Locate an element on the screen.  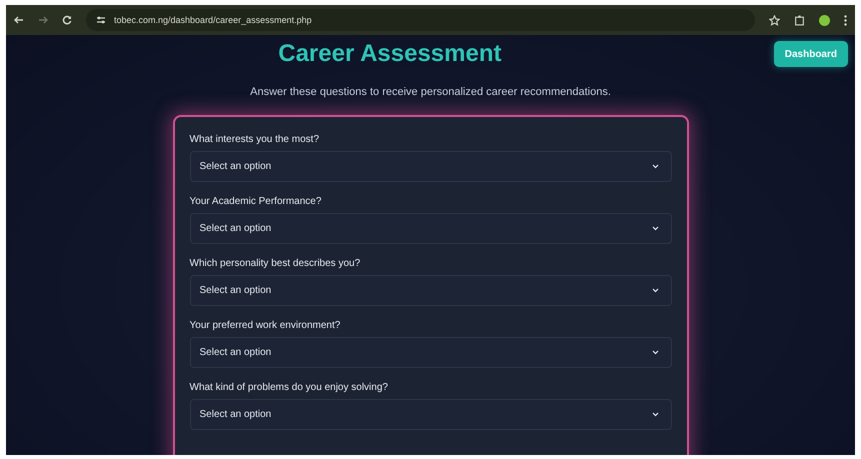
profile-avatar is located at coordinates (824, 20).